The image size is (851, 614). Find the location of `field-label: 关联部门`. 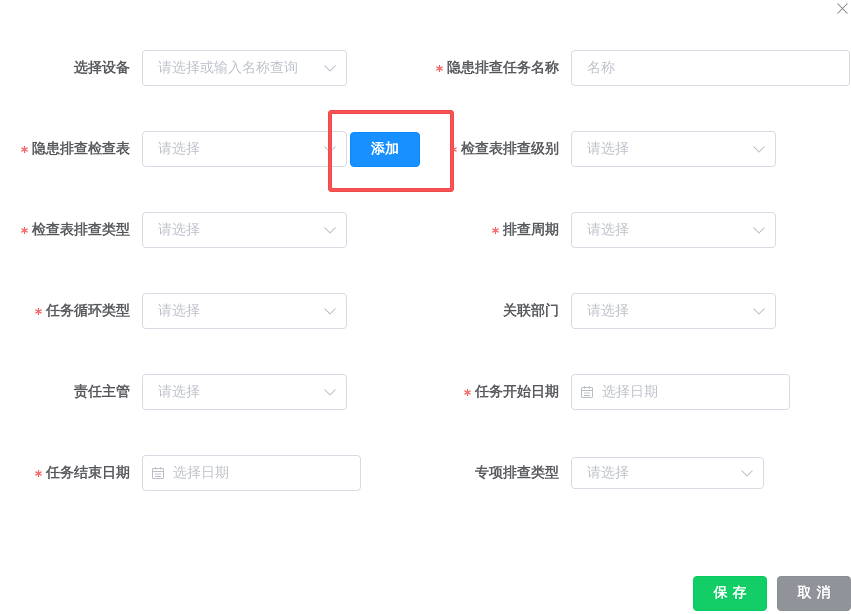

field-label: 关联部门 is located at coordinates (531, 311).